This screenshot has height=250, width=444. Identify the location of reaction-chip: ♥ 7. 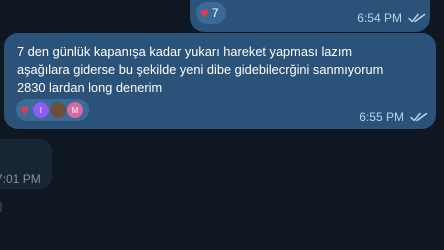
(211, 13).